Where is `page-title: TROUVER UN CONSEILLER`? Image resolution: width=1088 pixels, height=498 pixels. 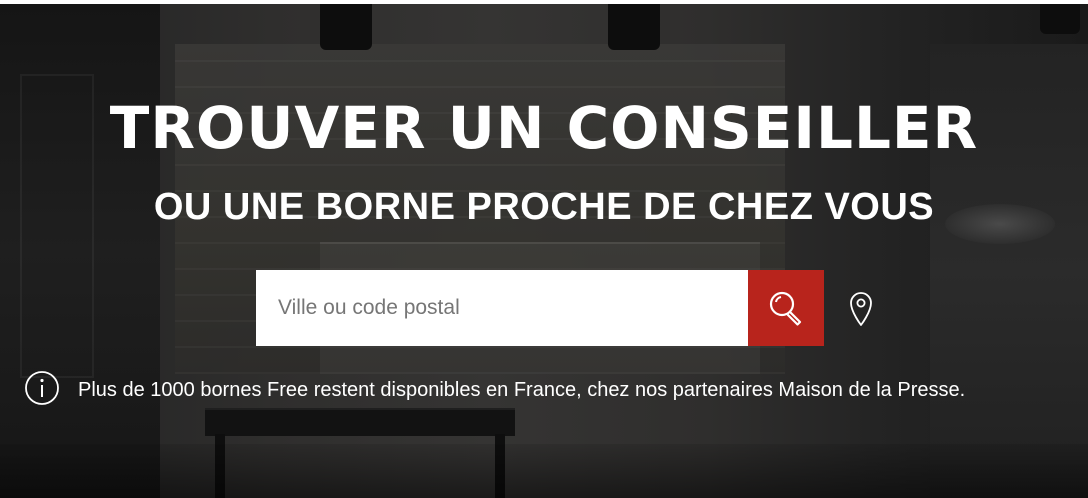 page-title: TROUVER UN CONSEILLER is located at coordinates (544, 128).